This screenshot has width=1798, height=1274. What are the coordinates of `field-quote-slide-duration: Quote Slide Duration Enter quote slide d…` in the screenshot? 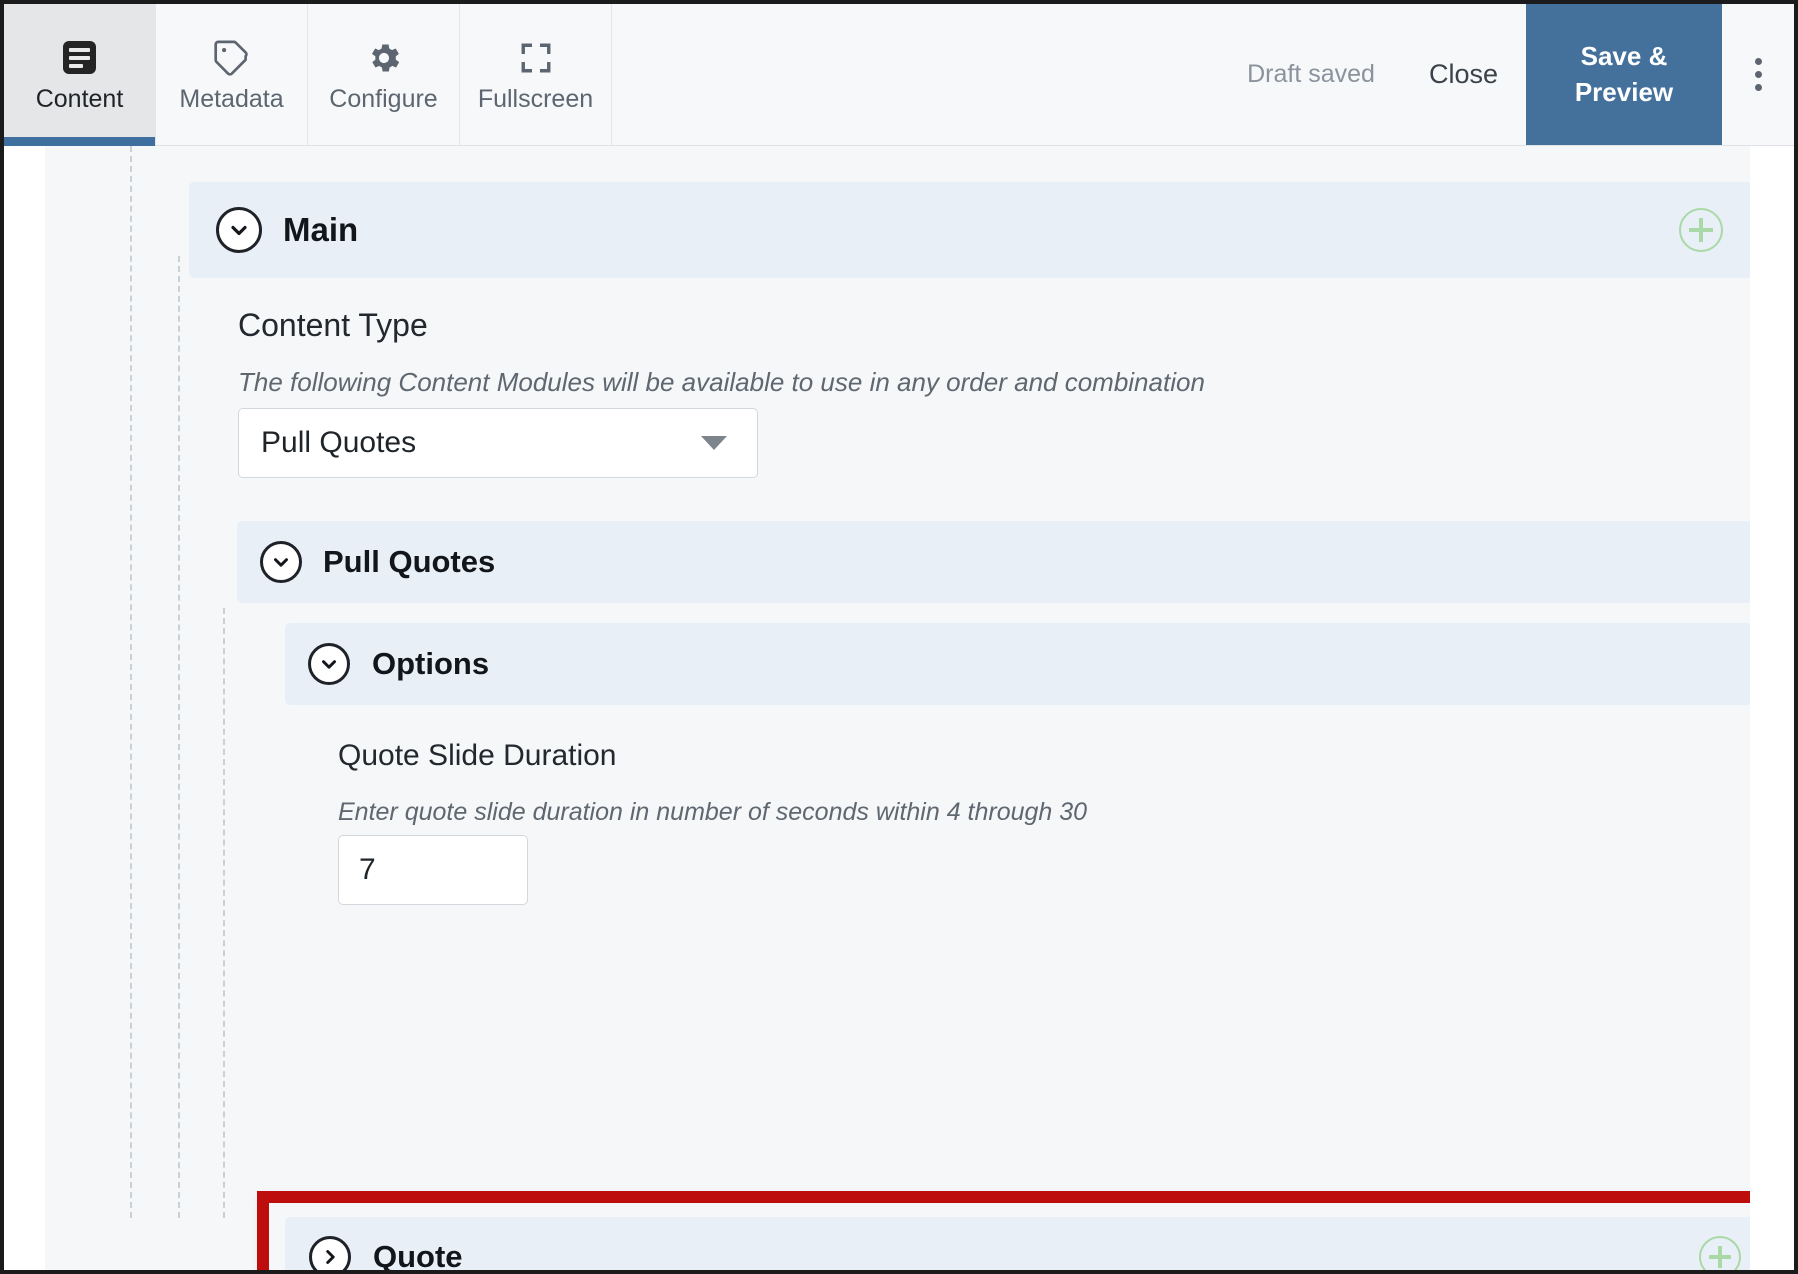 It's located at (712, 783).